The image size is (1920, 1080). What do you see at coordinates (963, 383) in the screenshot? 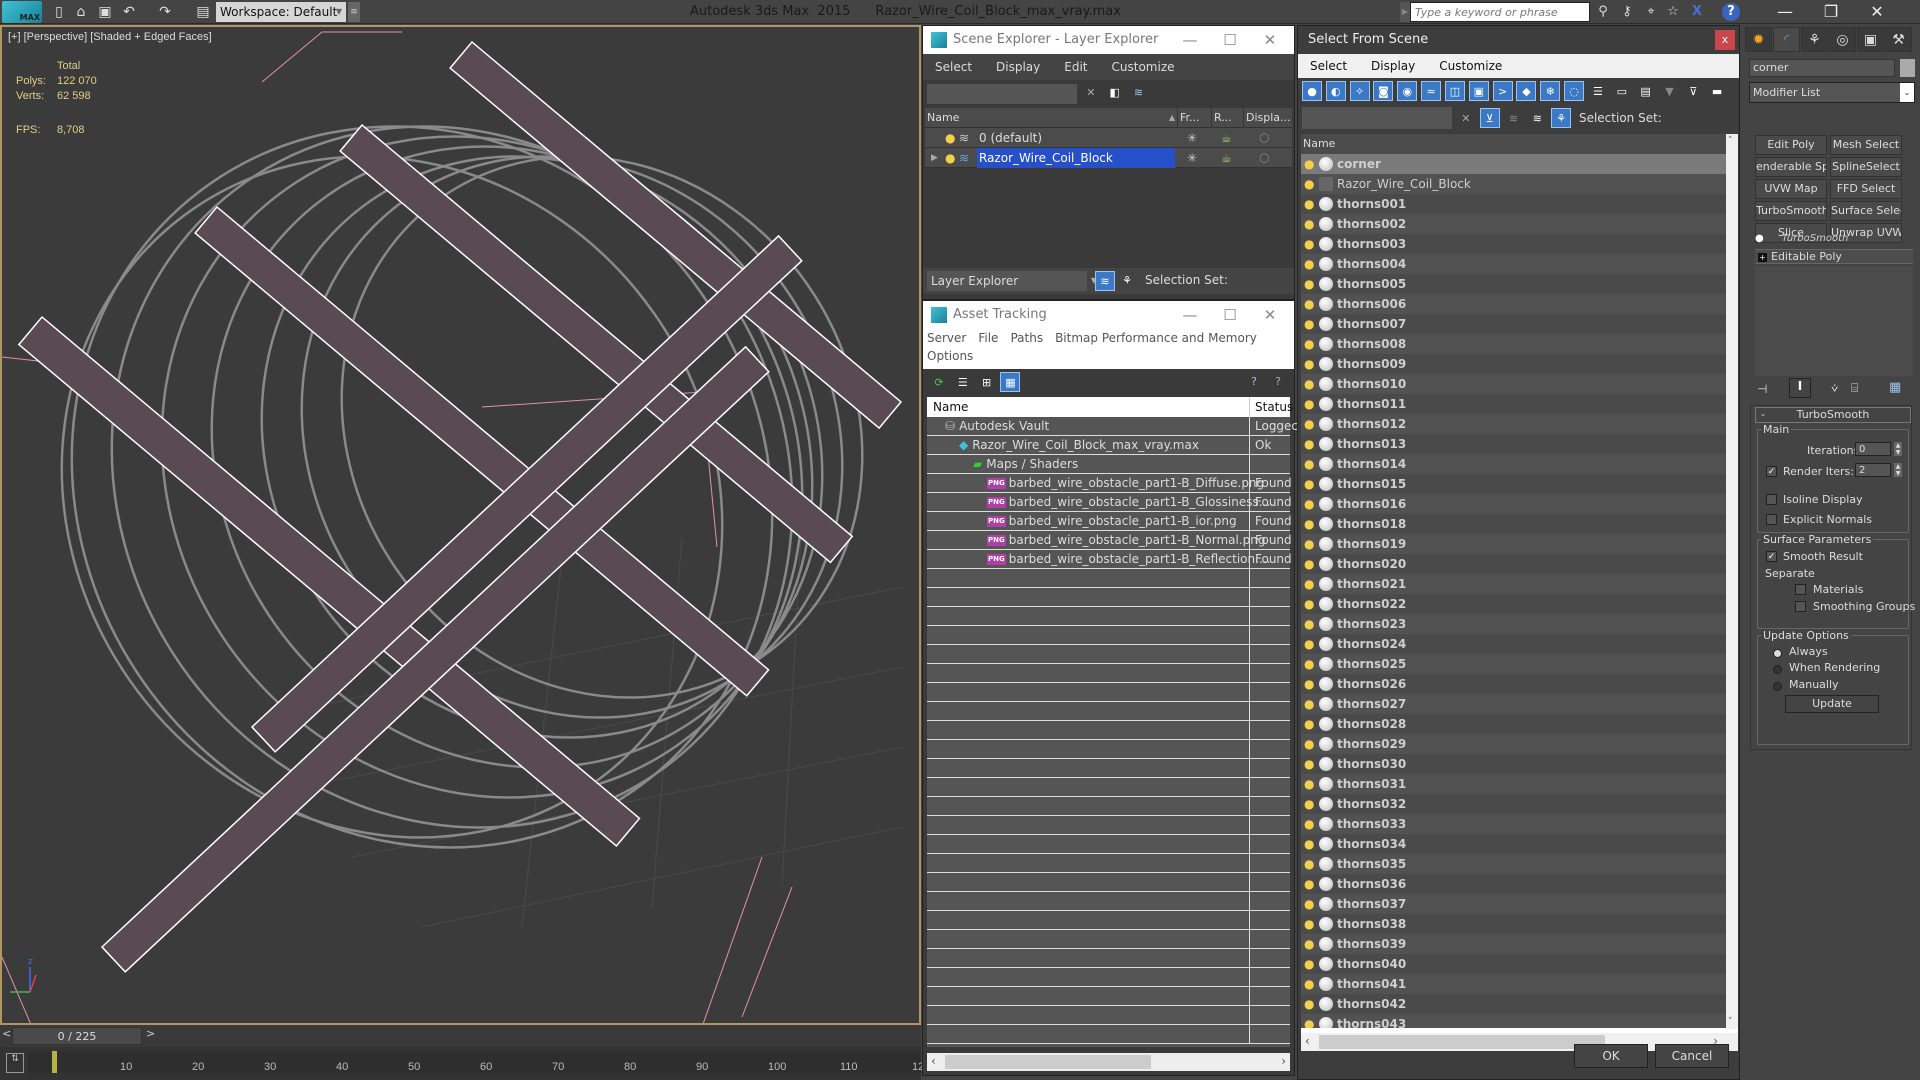
I see `list-view-icon: ☰` at bounding box center [963, 383].